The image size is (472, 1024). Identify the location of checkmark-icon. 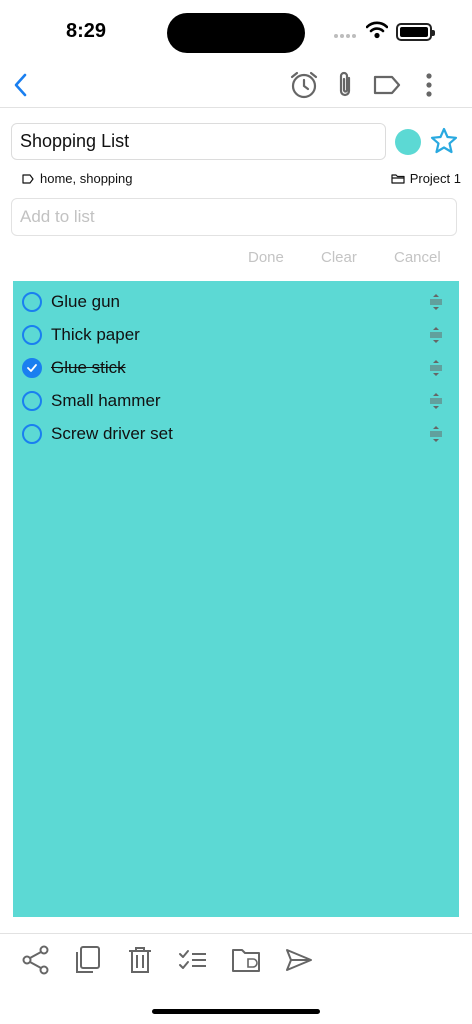
(32, 368).